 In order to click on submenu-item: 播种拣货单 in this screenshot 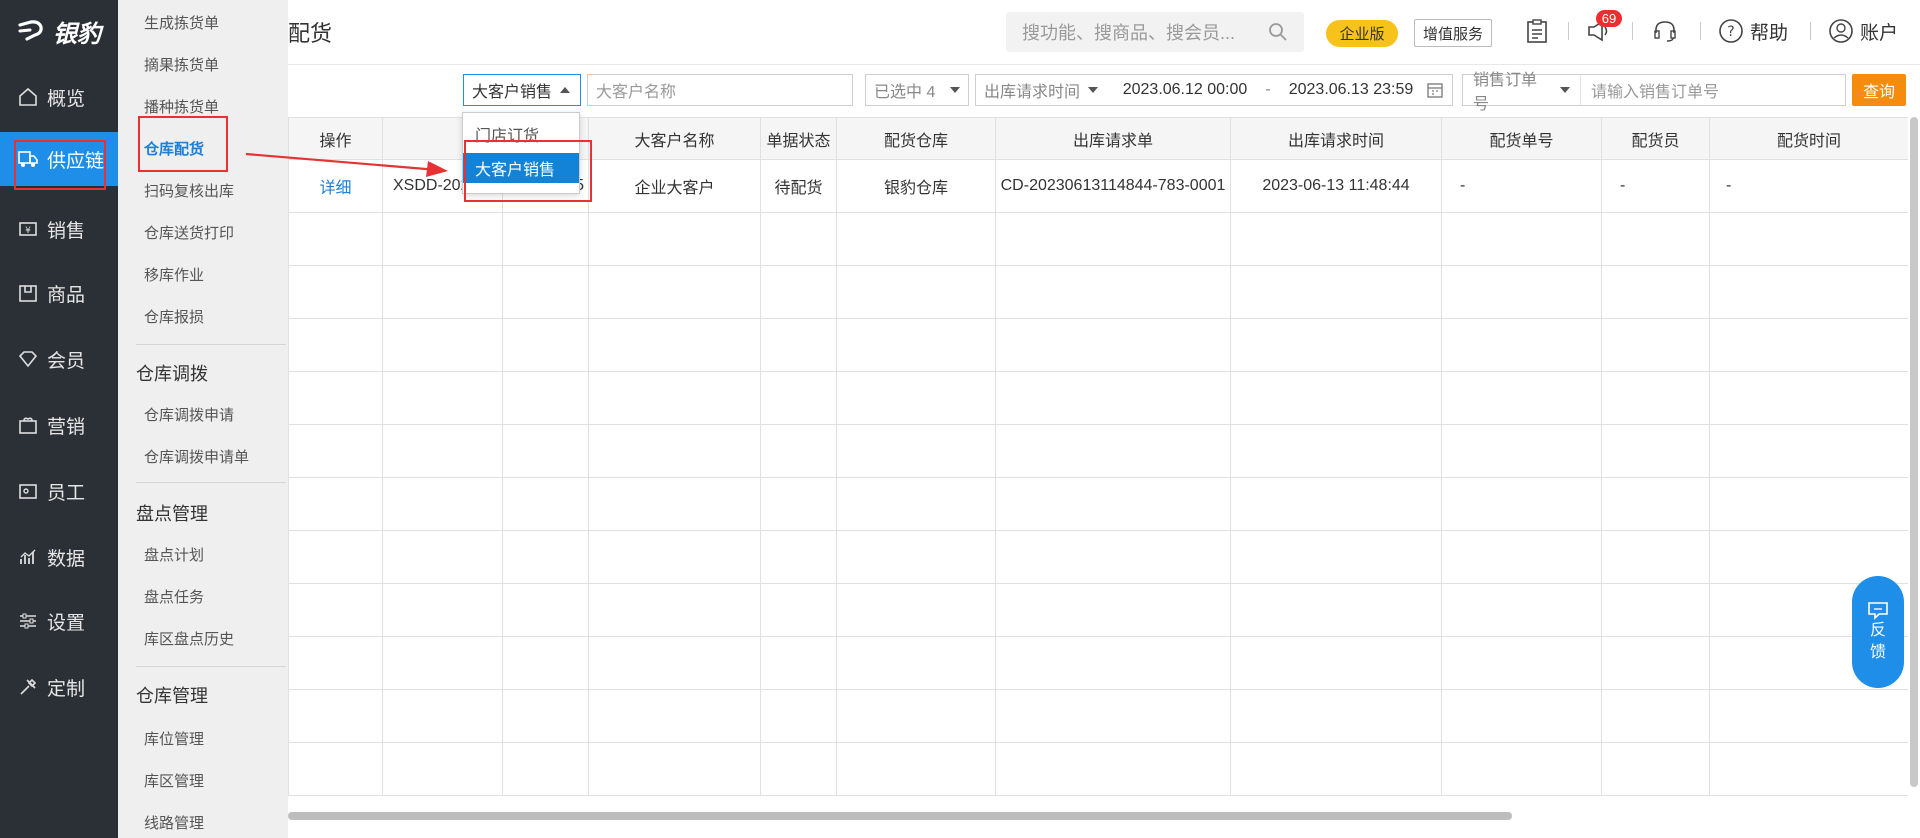, I will do `click(181, 106)`.